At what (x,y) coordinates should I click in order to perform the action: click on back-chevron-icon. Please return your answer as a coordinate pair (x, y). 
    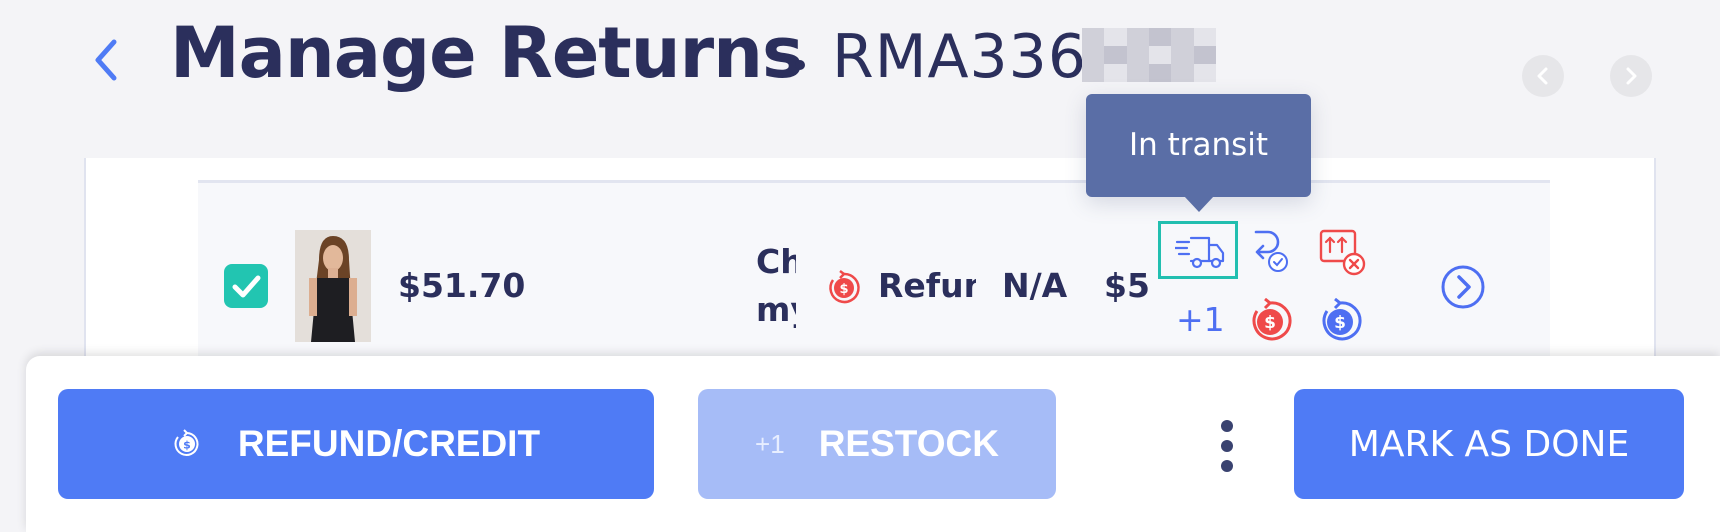
    Looking at the image, I should click on (106, 60).